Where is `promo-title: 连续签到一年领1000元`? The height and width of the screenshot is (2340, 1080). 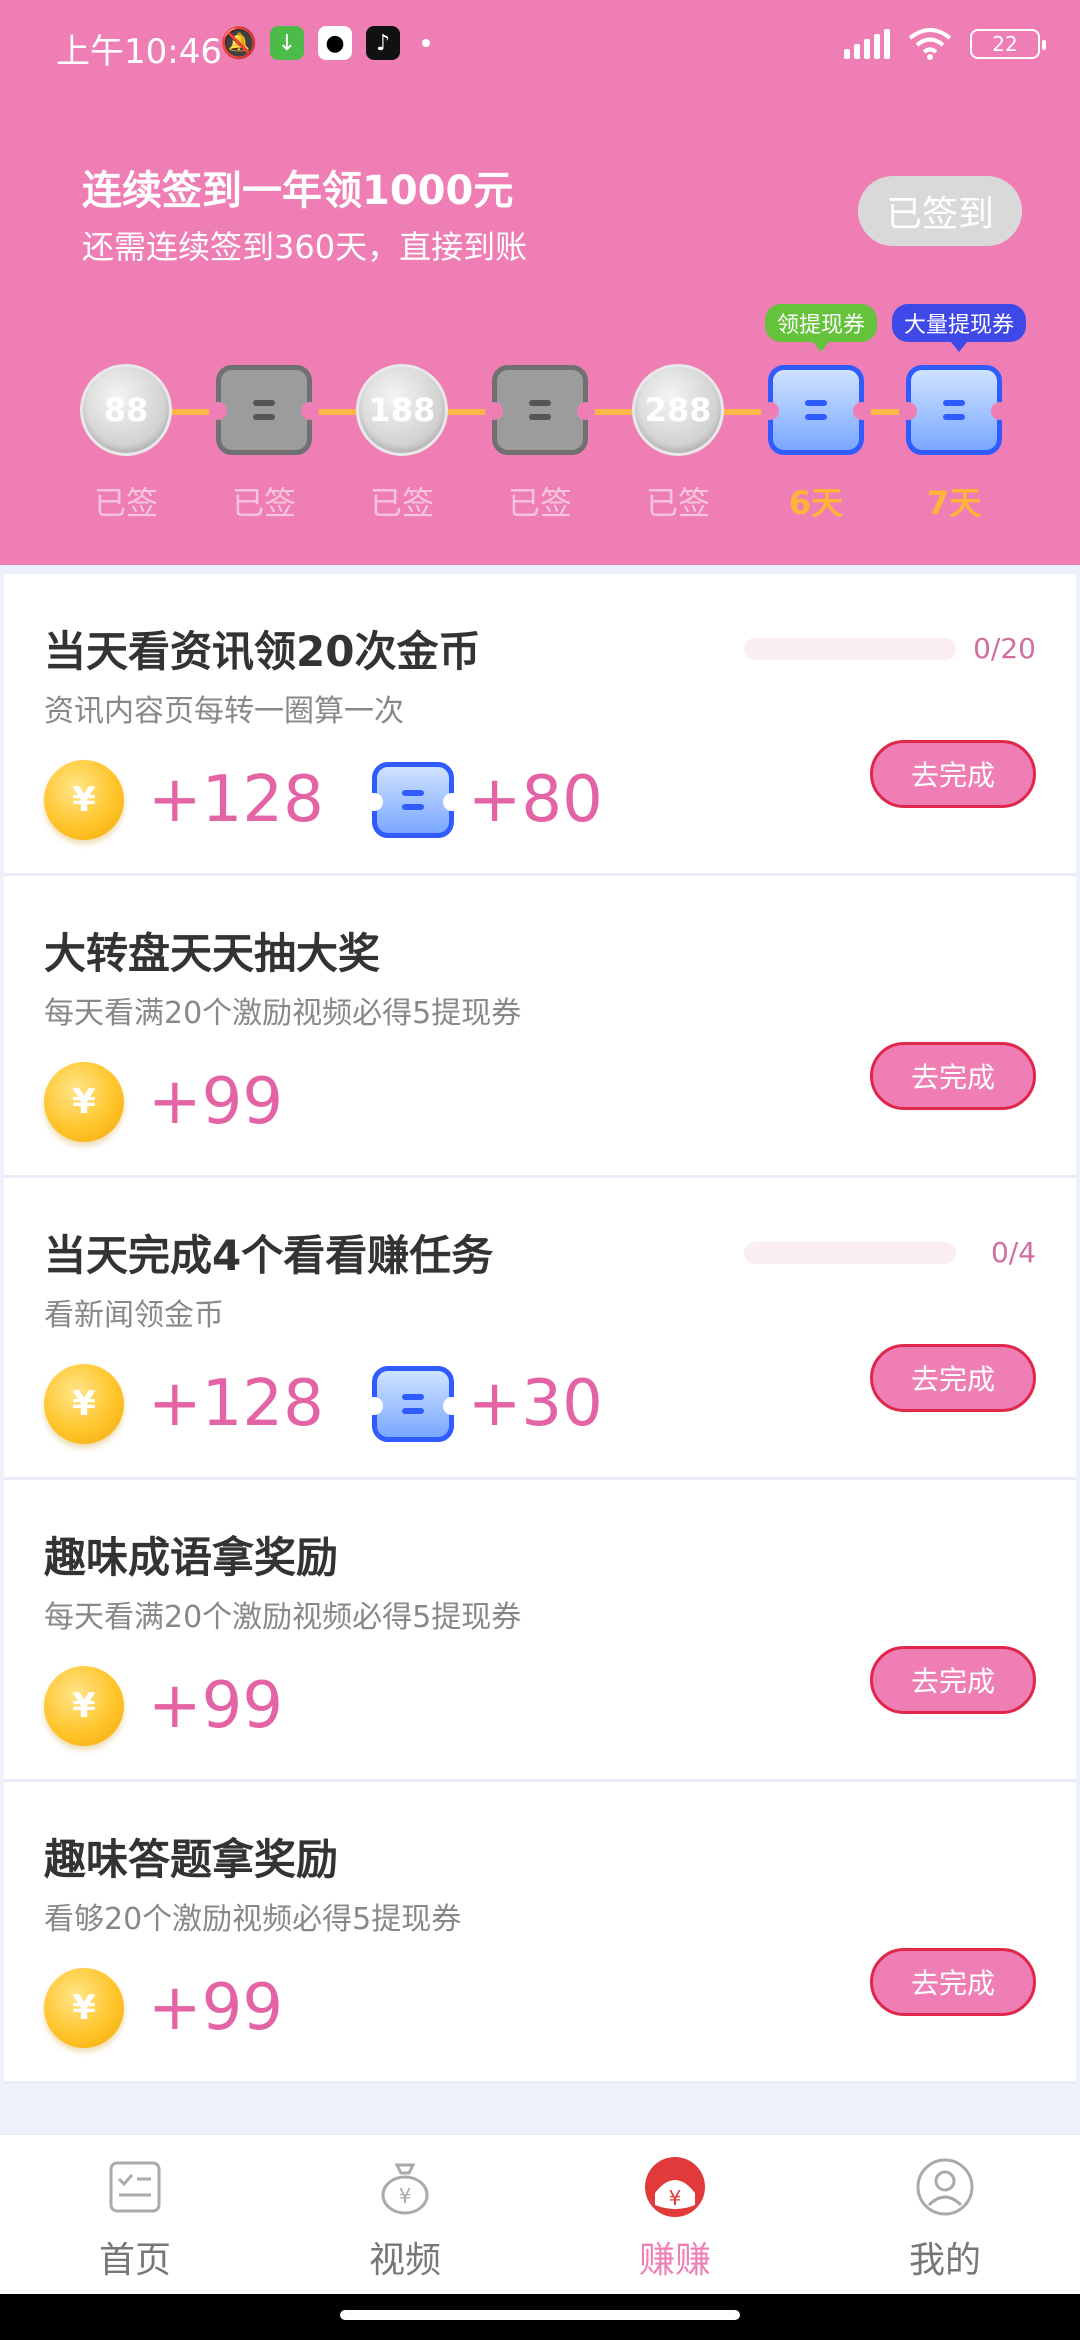 promo-title: 连续签到一年领1000元 is located at coordinates (298, 191).